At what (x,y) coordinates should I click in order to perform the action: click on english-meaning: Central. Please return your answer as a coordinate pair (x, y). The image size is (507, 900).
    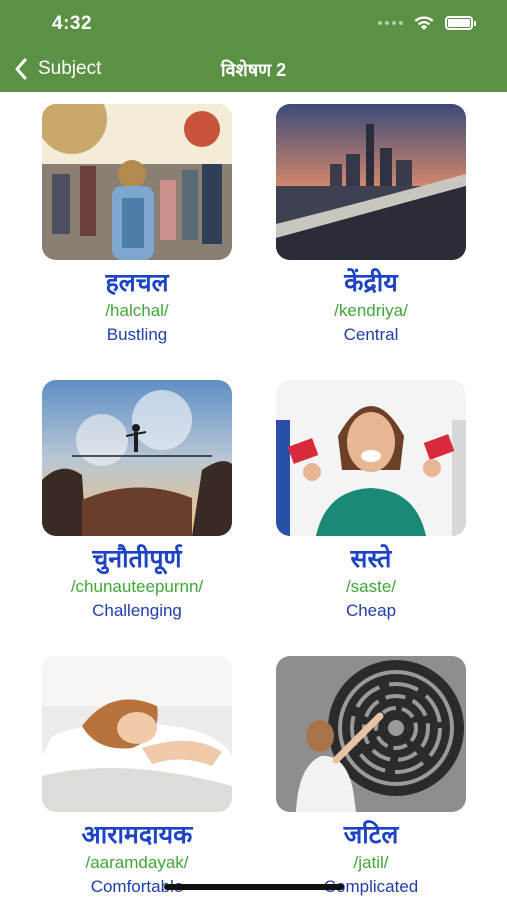
    Looking at the image, I should click on (371, 334).